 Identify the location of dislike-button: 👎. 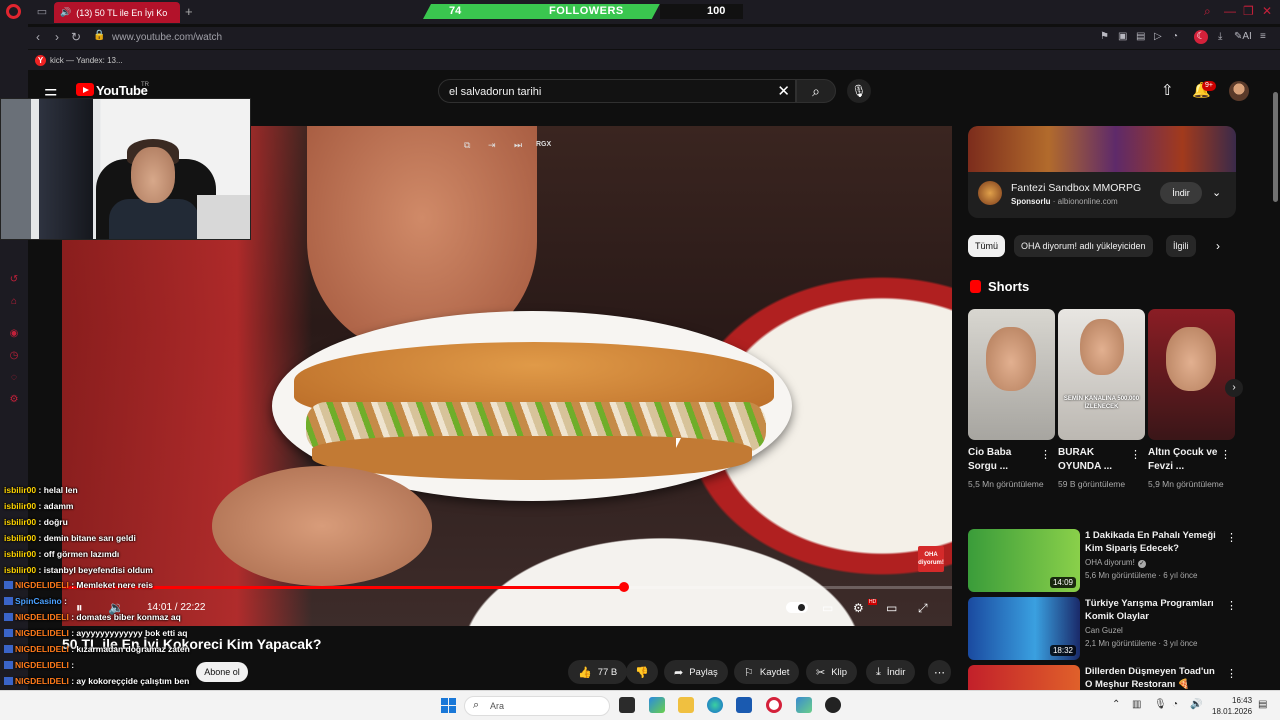
(642, 672).